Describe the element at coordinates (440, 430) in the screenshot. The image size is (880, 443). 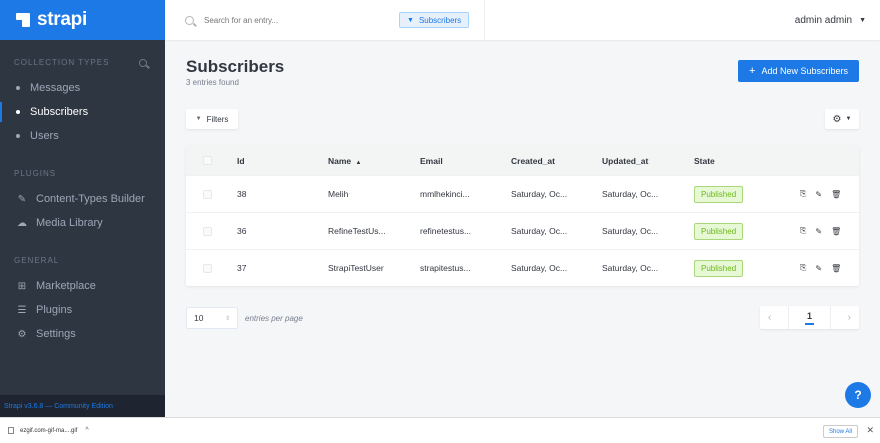
I see `download-bar: ezgif.com-gif-ma....gif ^ Show All ✕` at that location.